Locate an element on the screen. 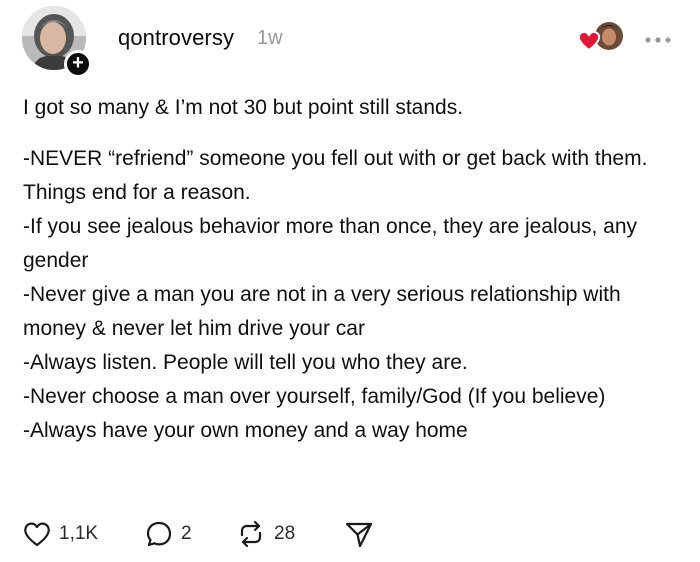 The width and height of the screenshot is (700, 562). heart-outline-icon is located at coordinates (37, 534).